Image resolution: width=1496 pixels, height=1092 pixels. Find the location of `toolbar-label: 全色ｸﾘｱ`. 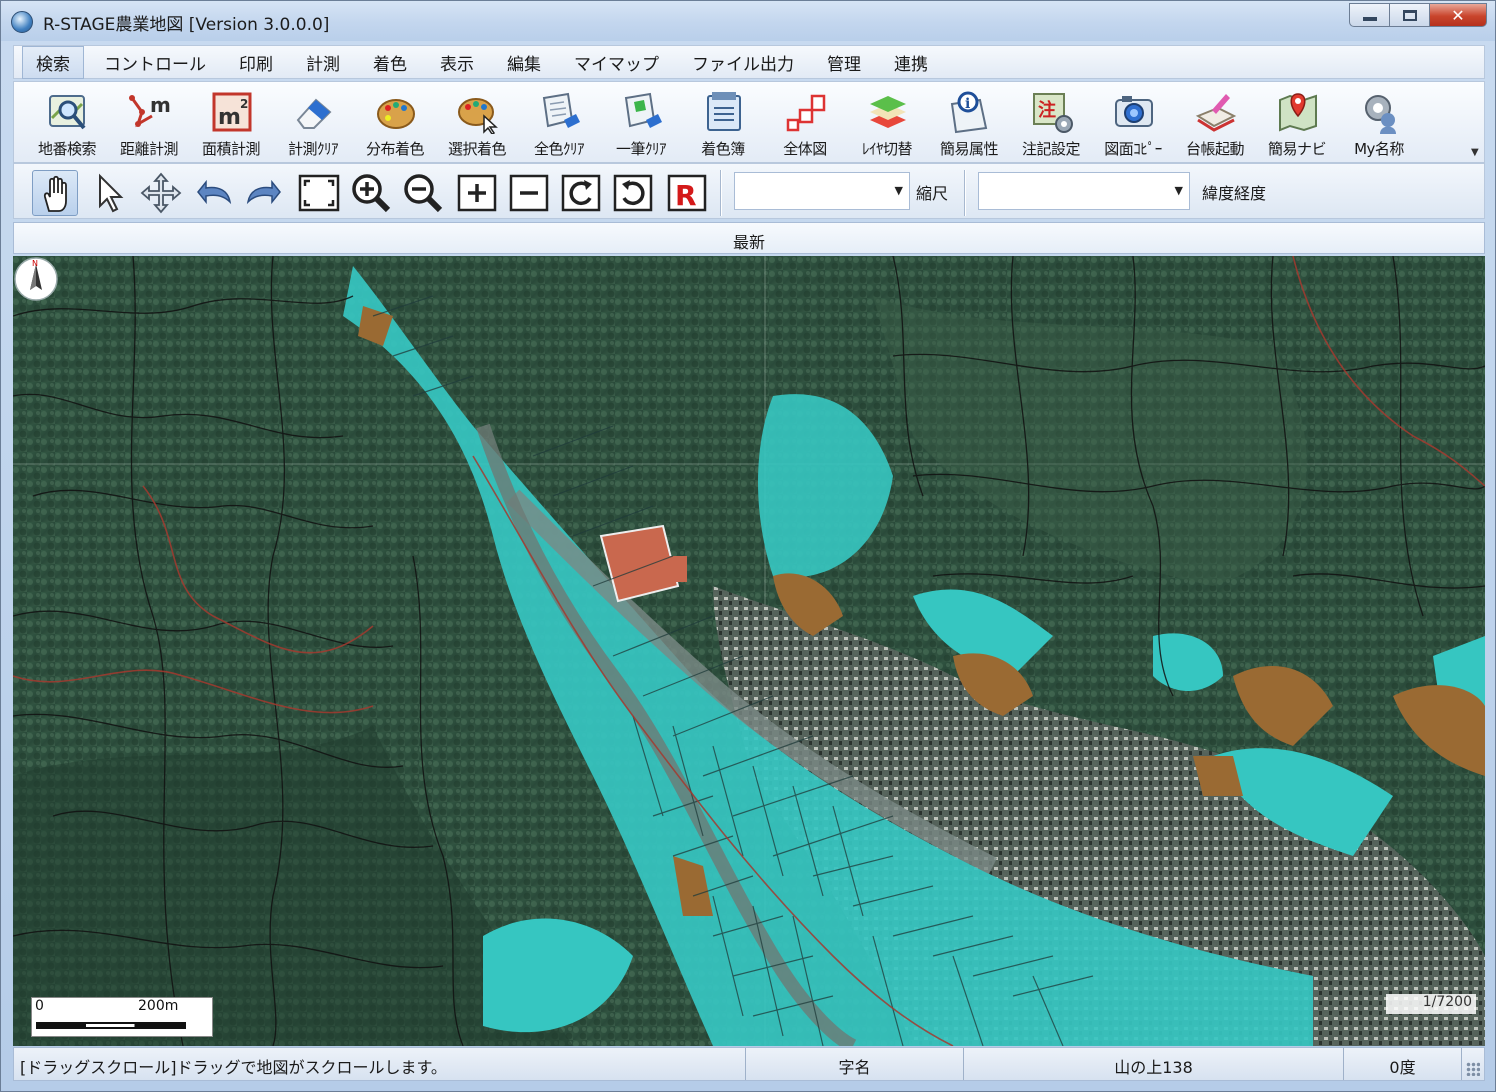

toolbar-label: 全色ｸﾘｱ is located at coordinates (559, 149).